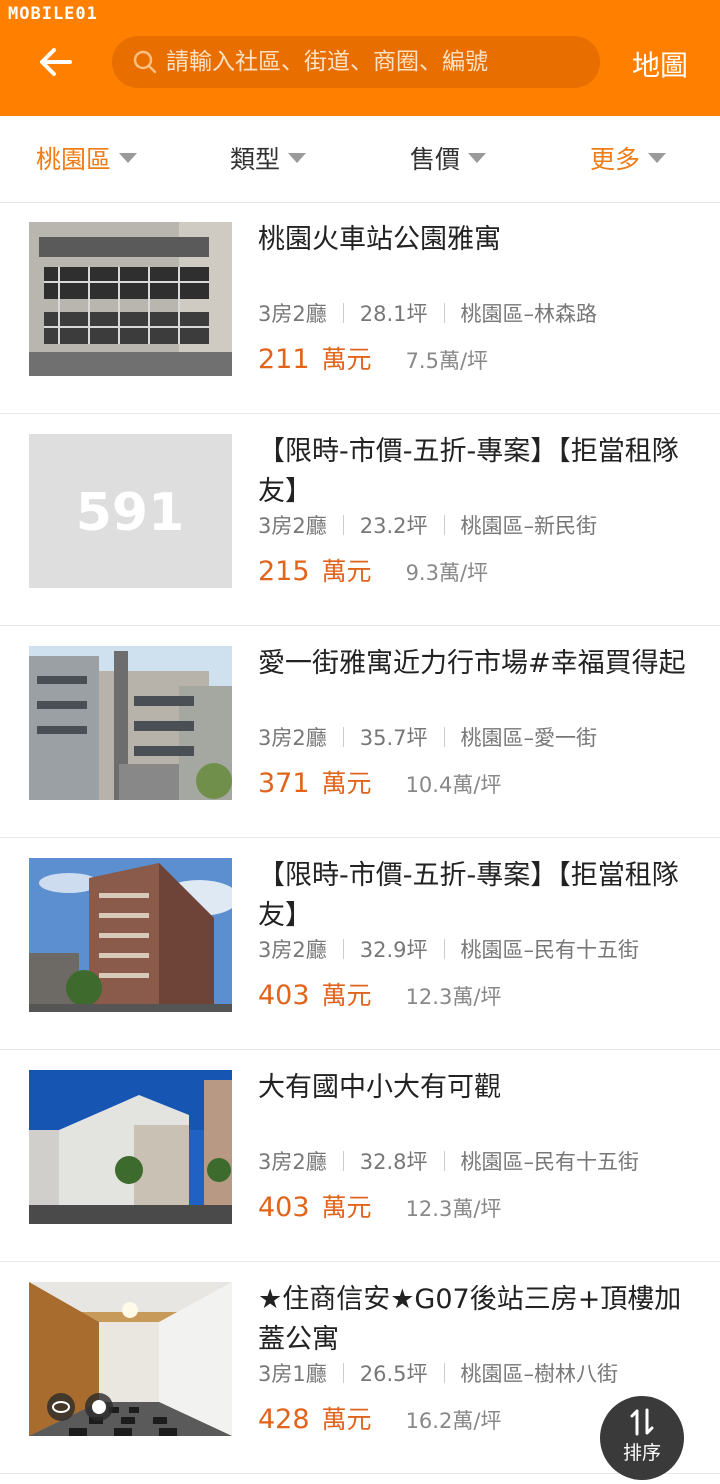 The height and width of the screenshot is (1484, 720). I want to click on sort-label: 排序, so click(641, 1453).